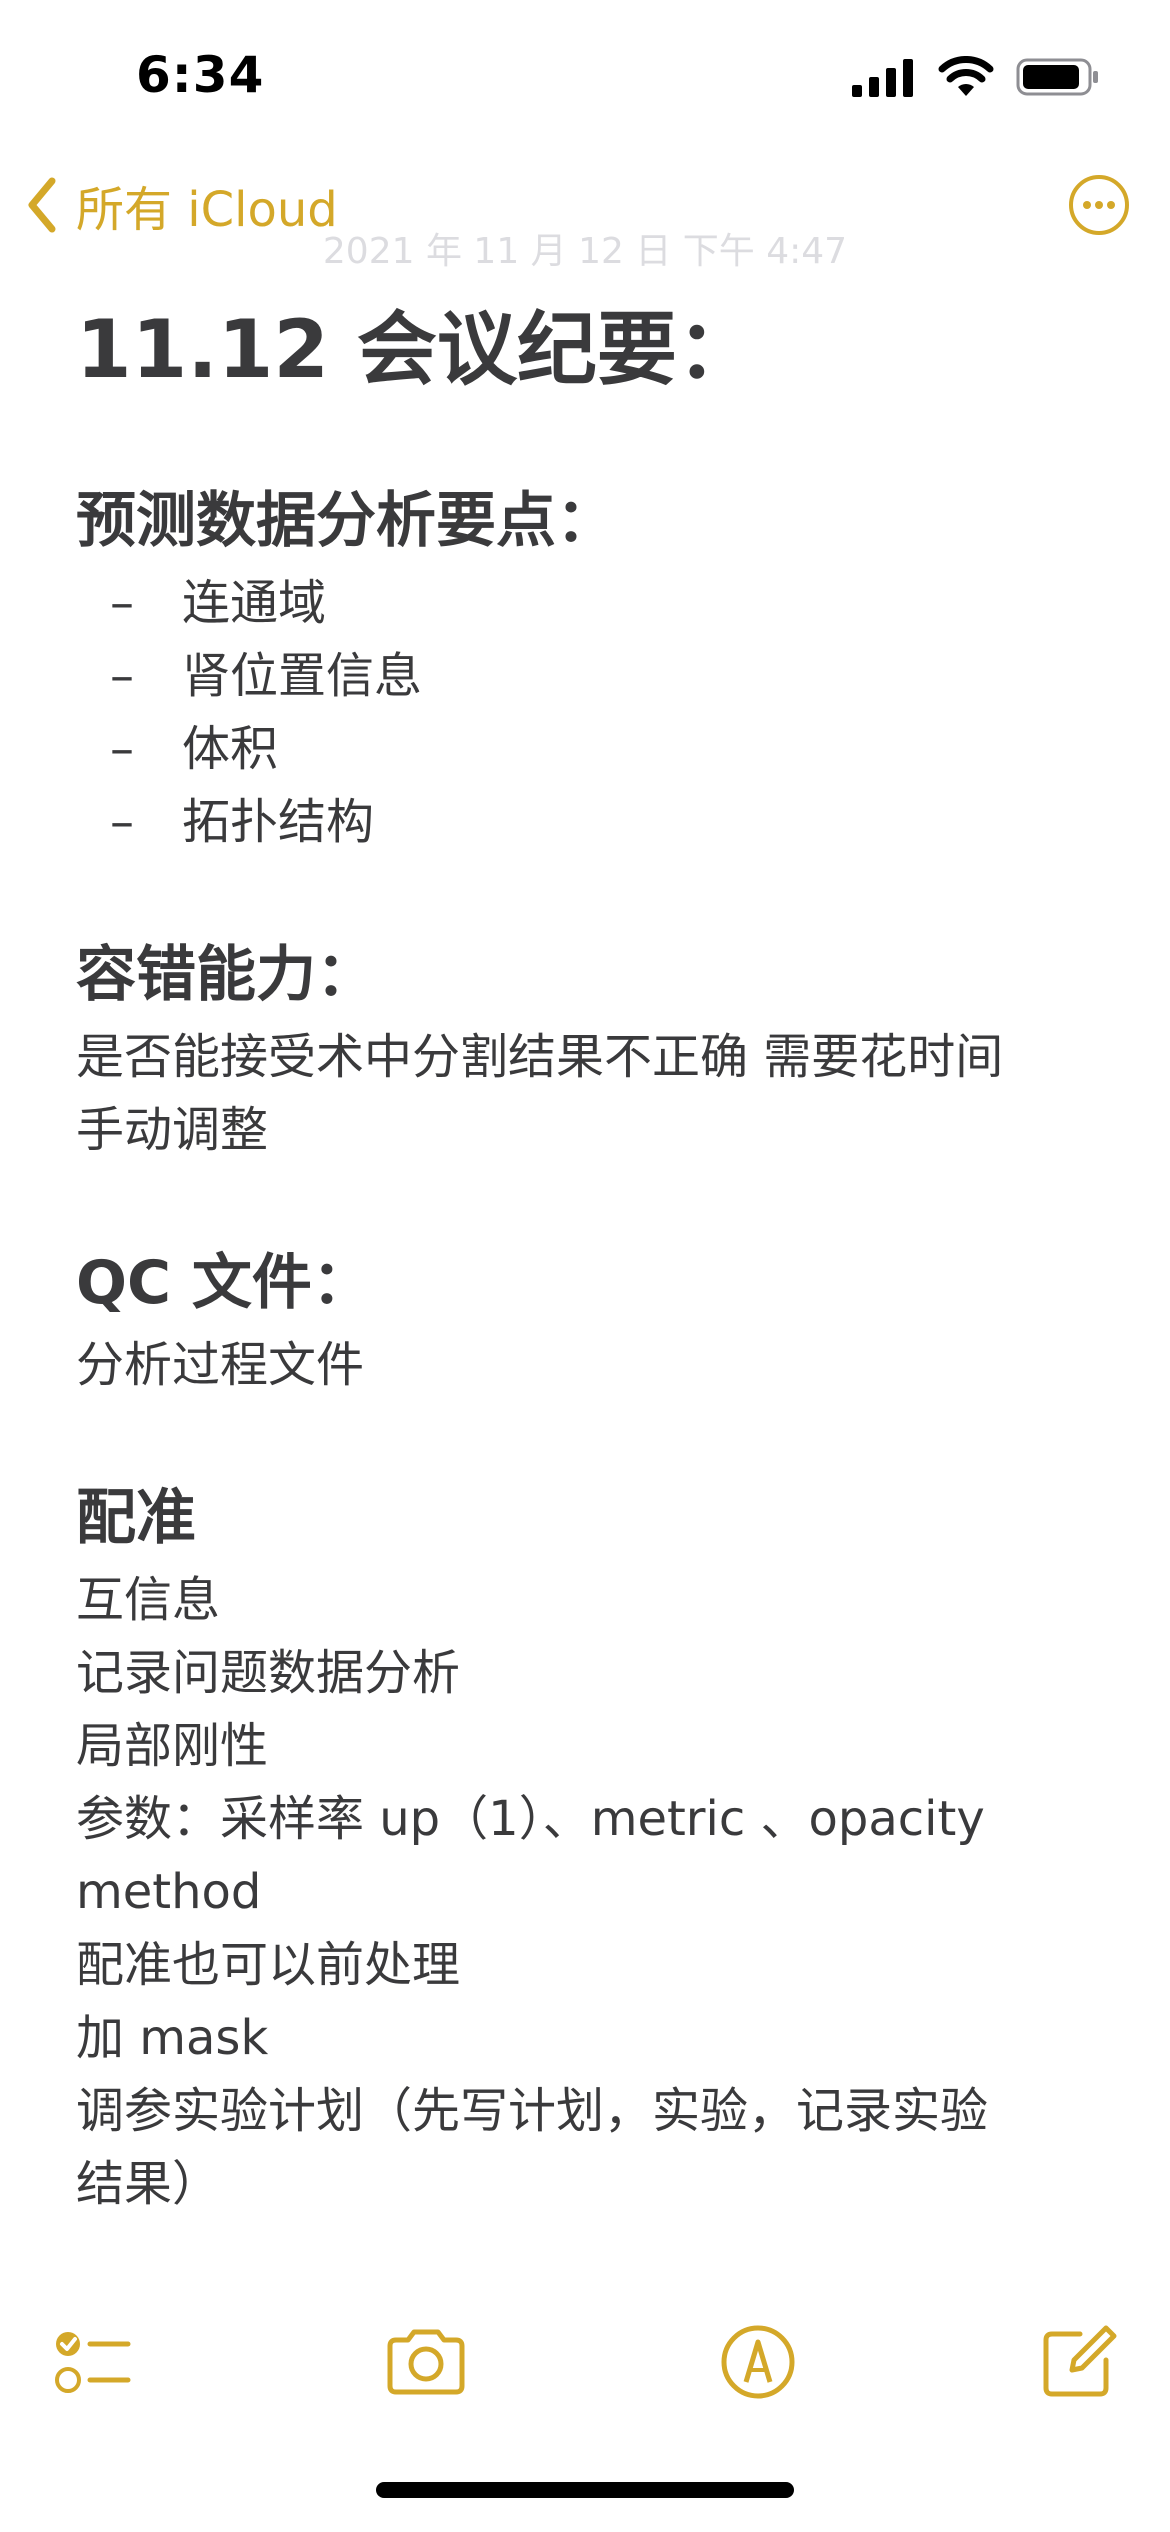 The image size is (1170, 2532). I want to click on compose-button, so click(1078, 2362).